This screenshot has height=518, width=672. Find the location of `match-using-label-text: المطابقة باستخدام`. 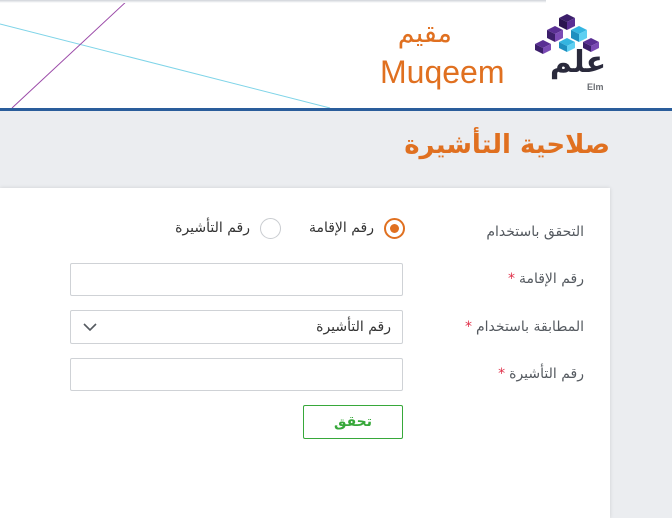

match-using-label-text: المطابقة باستخدام is located at coordinates (530, 327).